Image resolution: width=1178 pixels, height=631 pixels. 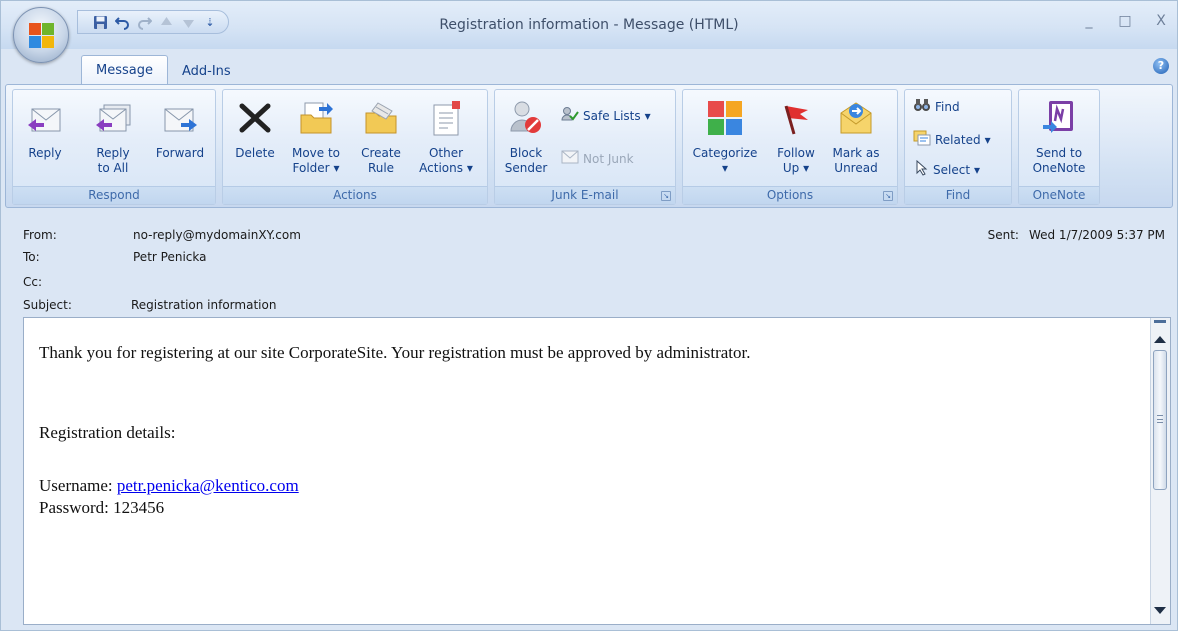 What do you see at coordinates (612, 115) in the screenshot?
I see `safe-lists-label: Safe Lists` at bounding box center [612, 115].